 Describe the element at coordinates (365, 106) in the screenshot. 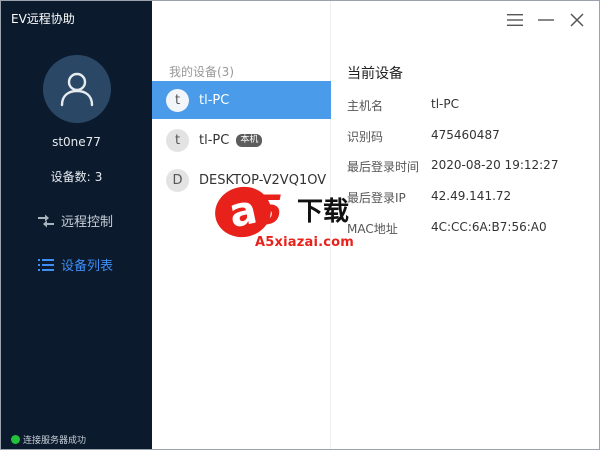

I see `info-key: 主机名` at that location.